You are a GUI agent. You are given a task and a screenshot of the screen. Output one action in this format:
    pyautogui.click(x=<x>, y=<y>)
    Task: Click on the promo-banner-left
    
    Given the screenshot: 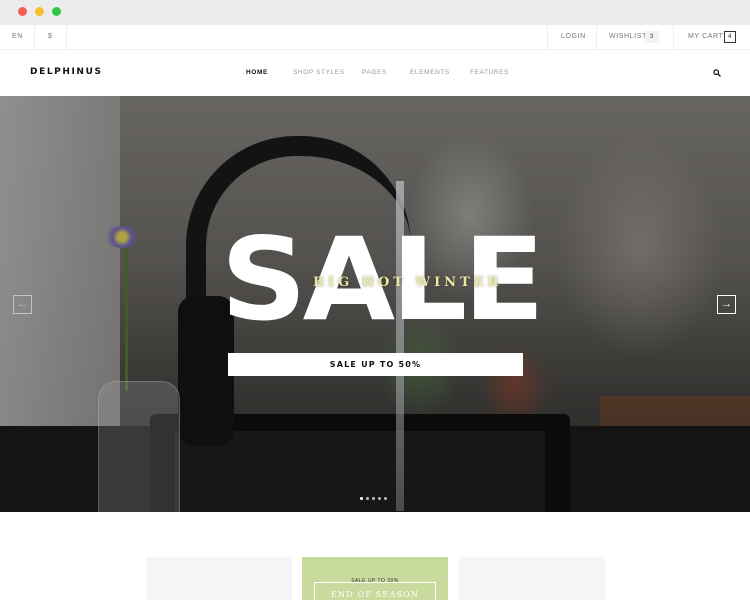 What is the action you would take?
    pyautogui.click(x=219, y=578)
    